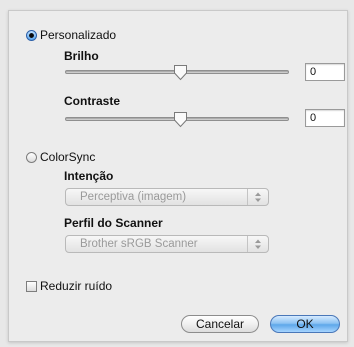 The image size is (354, 347). I want to click on reduzir-ruido-checkbox, so click(31, 286).